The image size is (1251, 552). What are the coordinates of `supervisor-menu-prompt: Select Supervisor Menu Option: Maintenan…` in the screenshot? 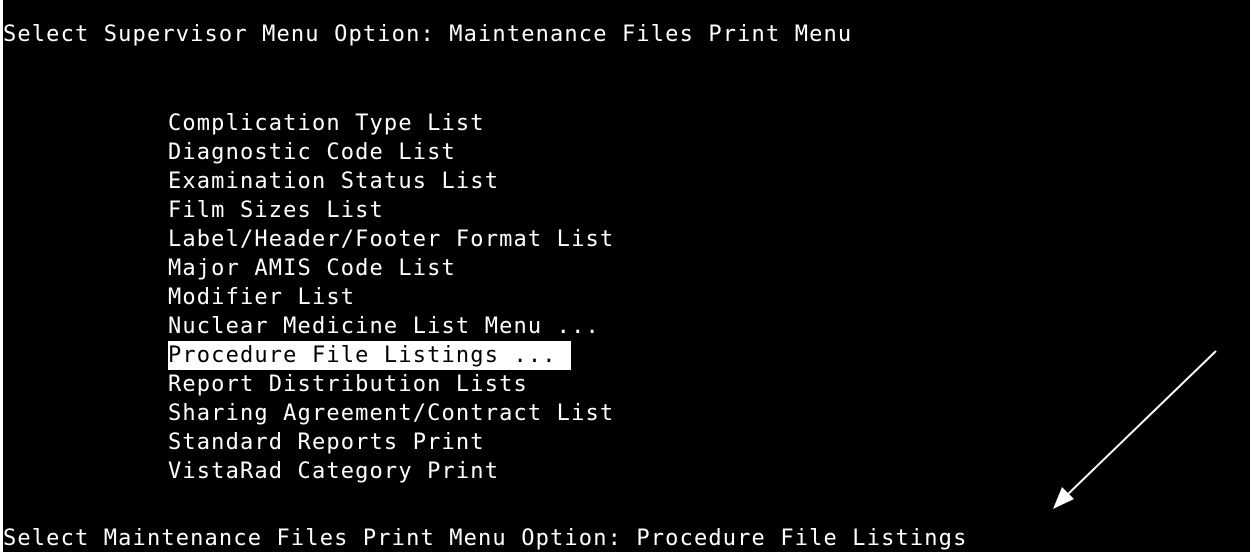 It's located at (428, 34).